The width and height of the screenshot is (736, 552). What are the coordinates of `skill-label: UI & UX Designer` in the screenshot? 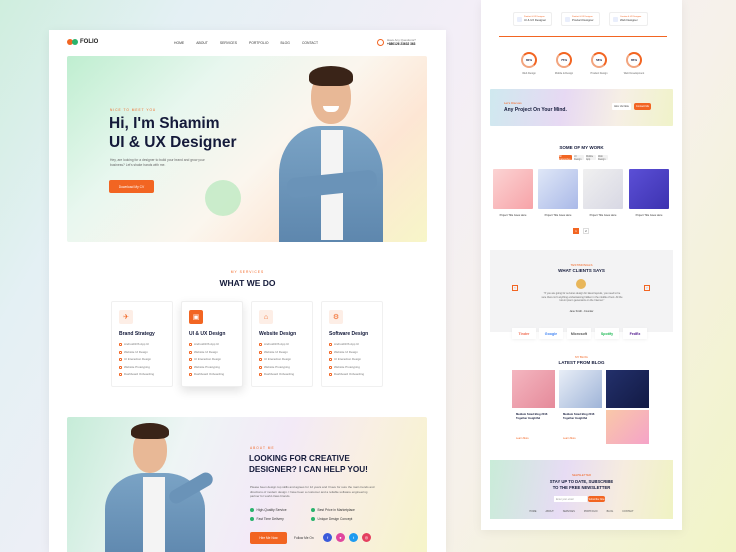 It's located at (535, 20).